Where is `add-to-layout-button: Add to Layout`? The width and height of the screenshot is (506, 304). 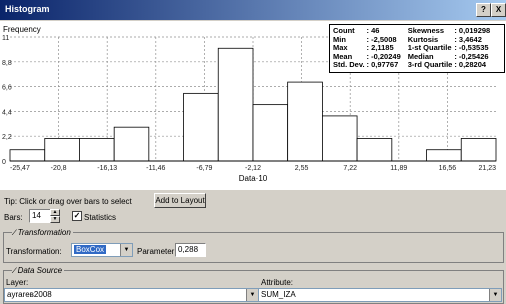 add-to-layout-button: Add to Layout is located at coordinates (180, 200).